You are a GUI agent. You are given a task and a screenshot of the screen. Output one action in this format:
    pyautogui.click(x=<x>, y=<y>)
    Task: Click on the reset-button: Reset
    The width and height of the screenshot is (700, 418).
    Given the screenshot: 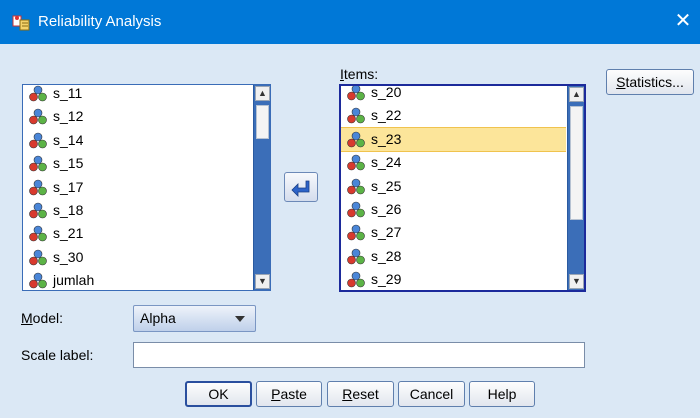 What is the action you would take?
    pyautogui.click(x=360, y=394)
    